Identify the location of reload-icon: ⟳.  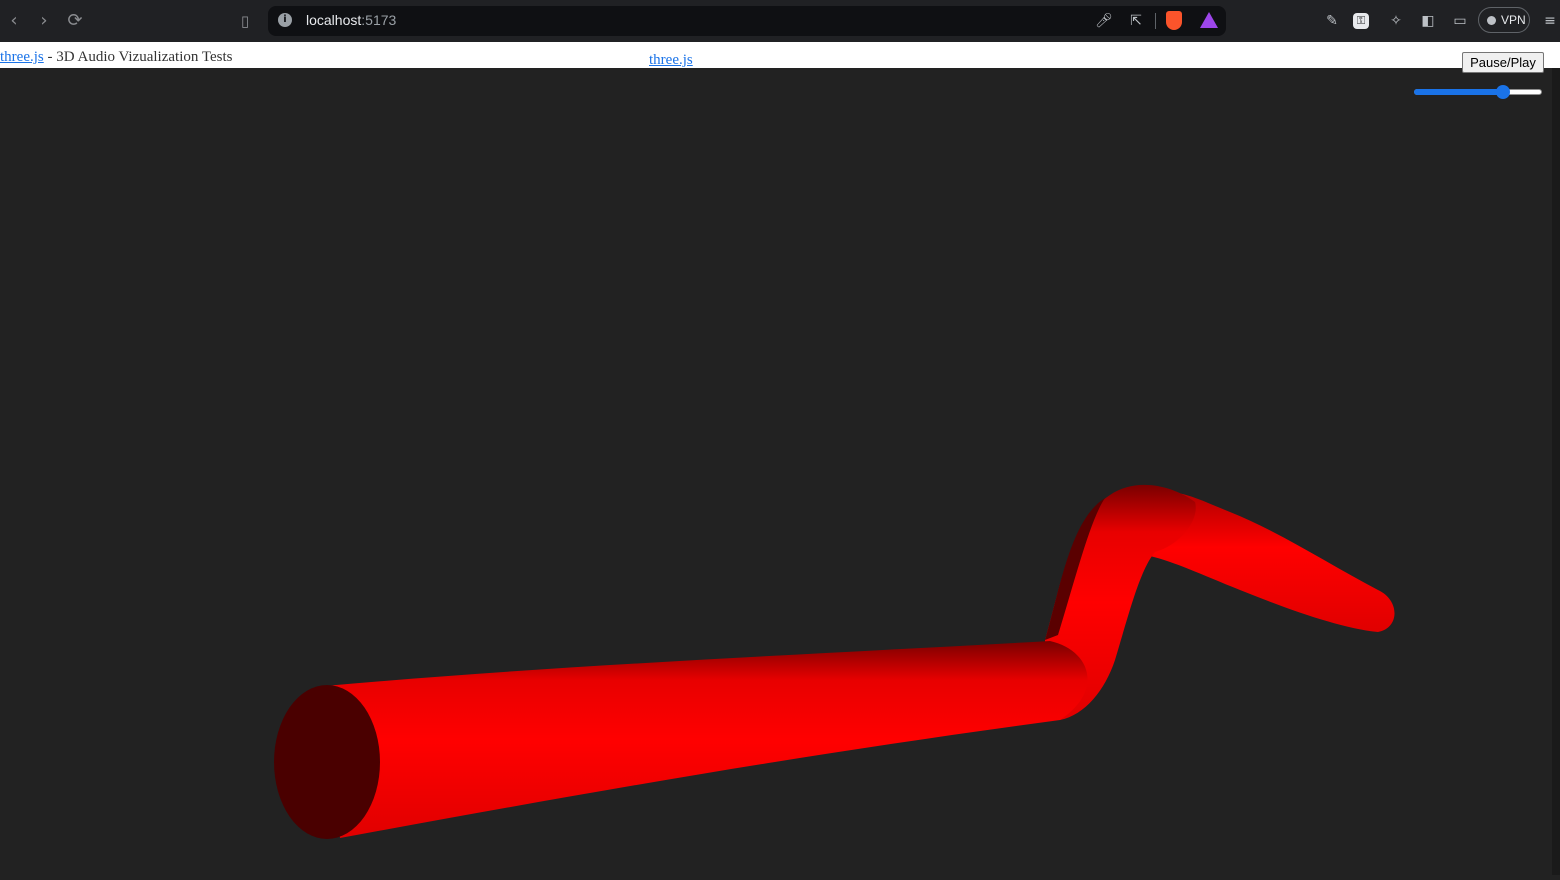
(75, 21).